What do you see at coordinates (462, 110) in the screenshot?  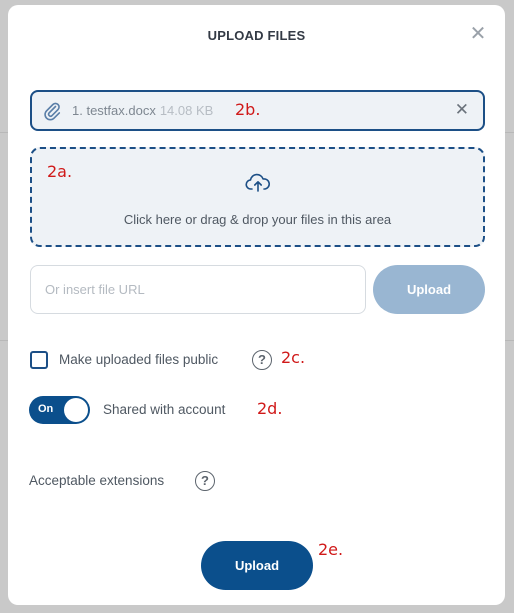 I see `remove-file-icon: ✕` at bounding box center [462, 110].